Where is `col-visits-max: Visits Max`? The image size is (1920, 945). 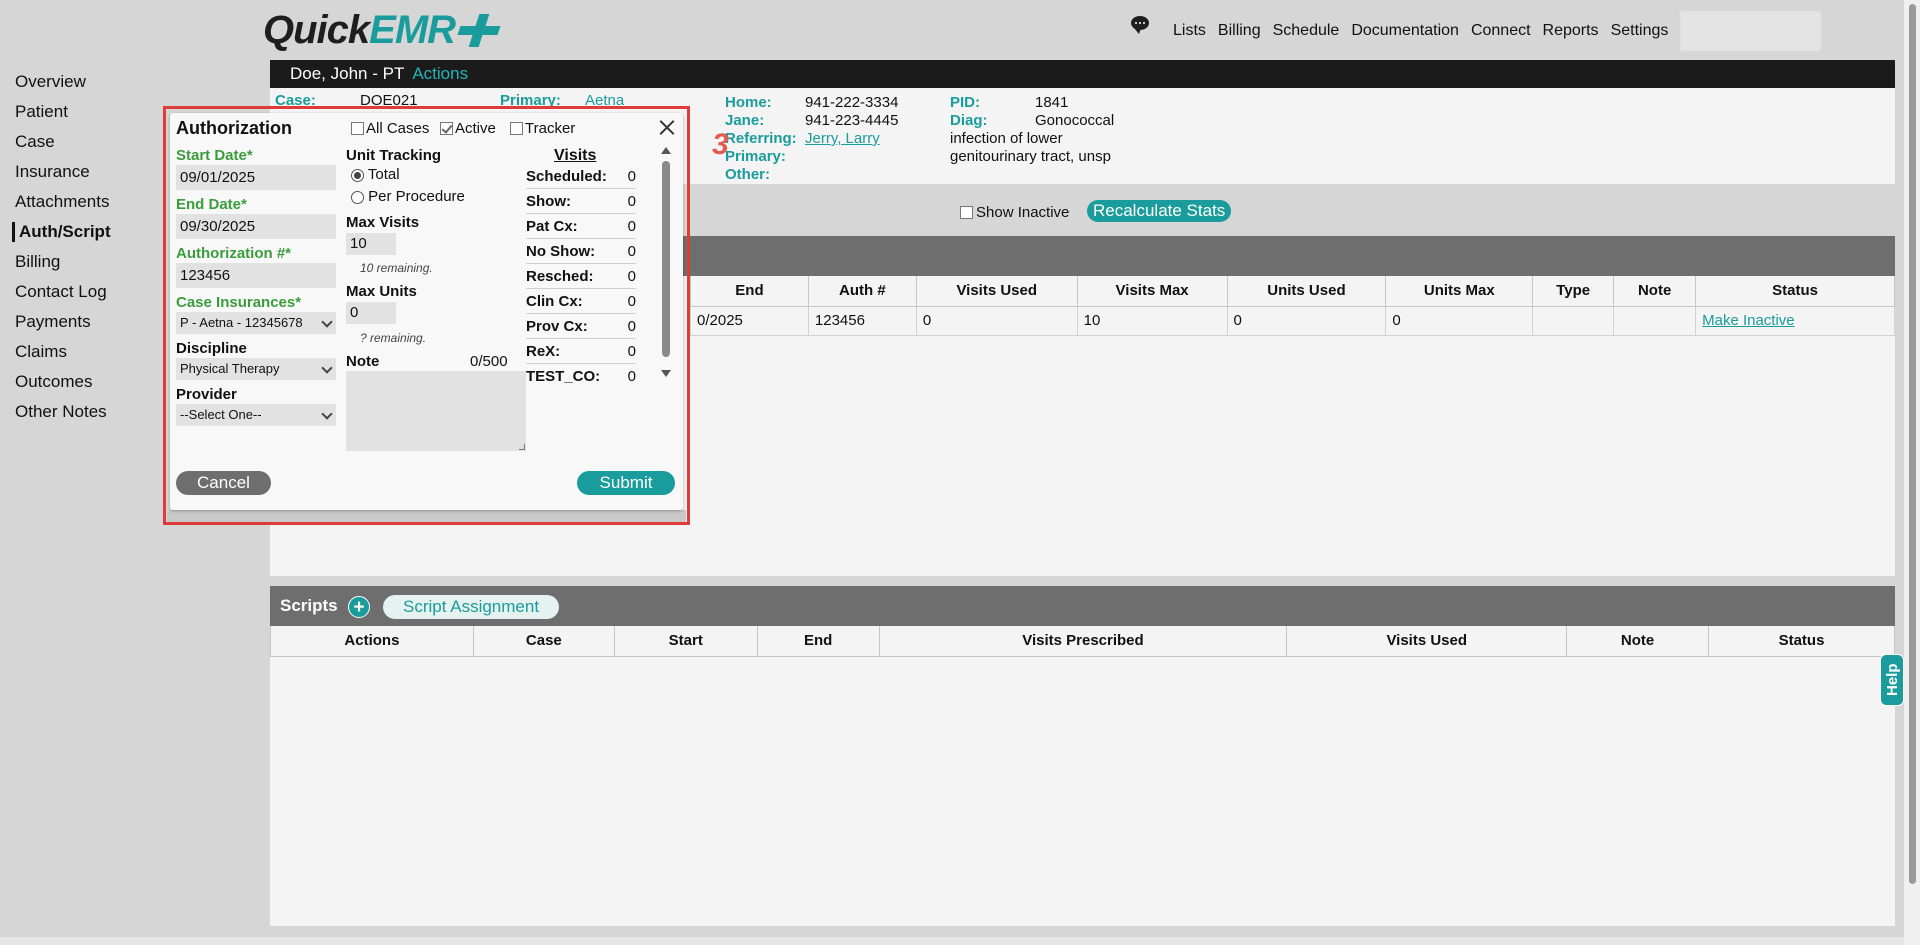 col-visits-max: Visits Max is located at coordinates (1152, 291).